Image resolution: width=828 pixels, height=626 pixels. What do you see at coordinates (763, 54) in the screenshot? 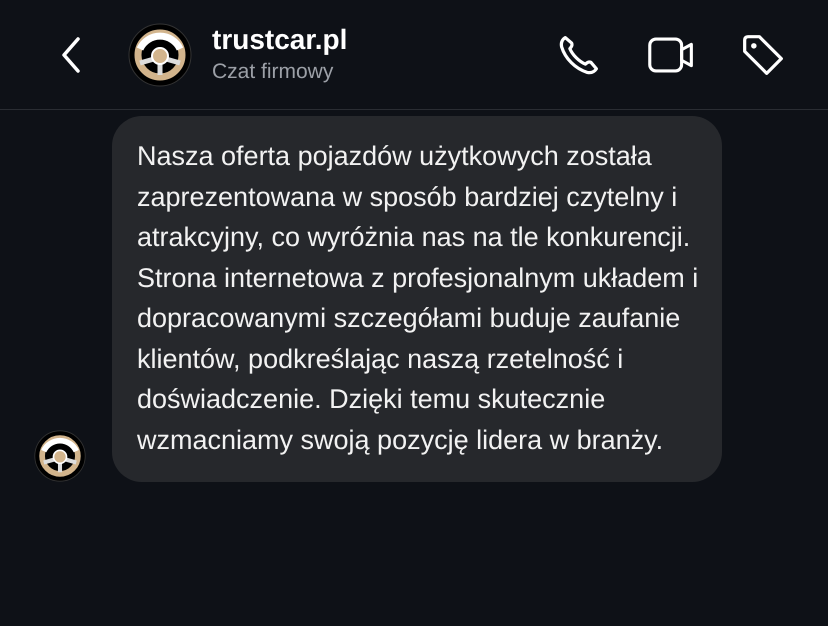
I see `tag-icon` at bounding box center [763, 54].